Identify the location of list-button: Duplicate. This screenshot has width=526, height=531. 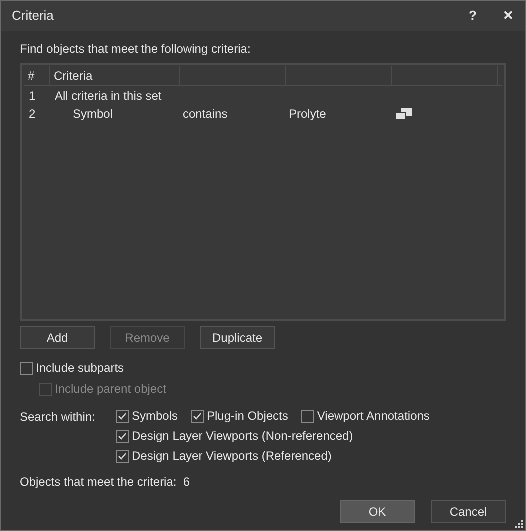
(237, 337).